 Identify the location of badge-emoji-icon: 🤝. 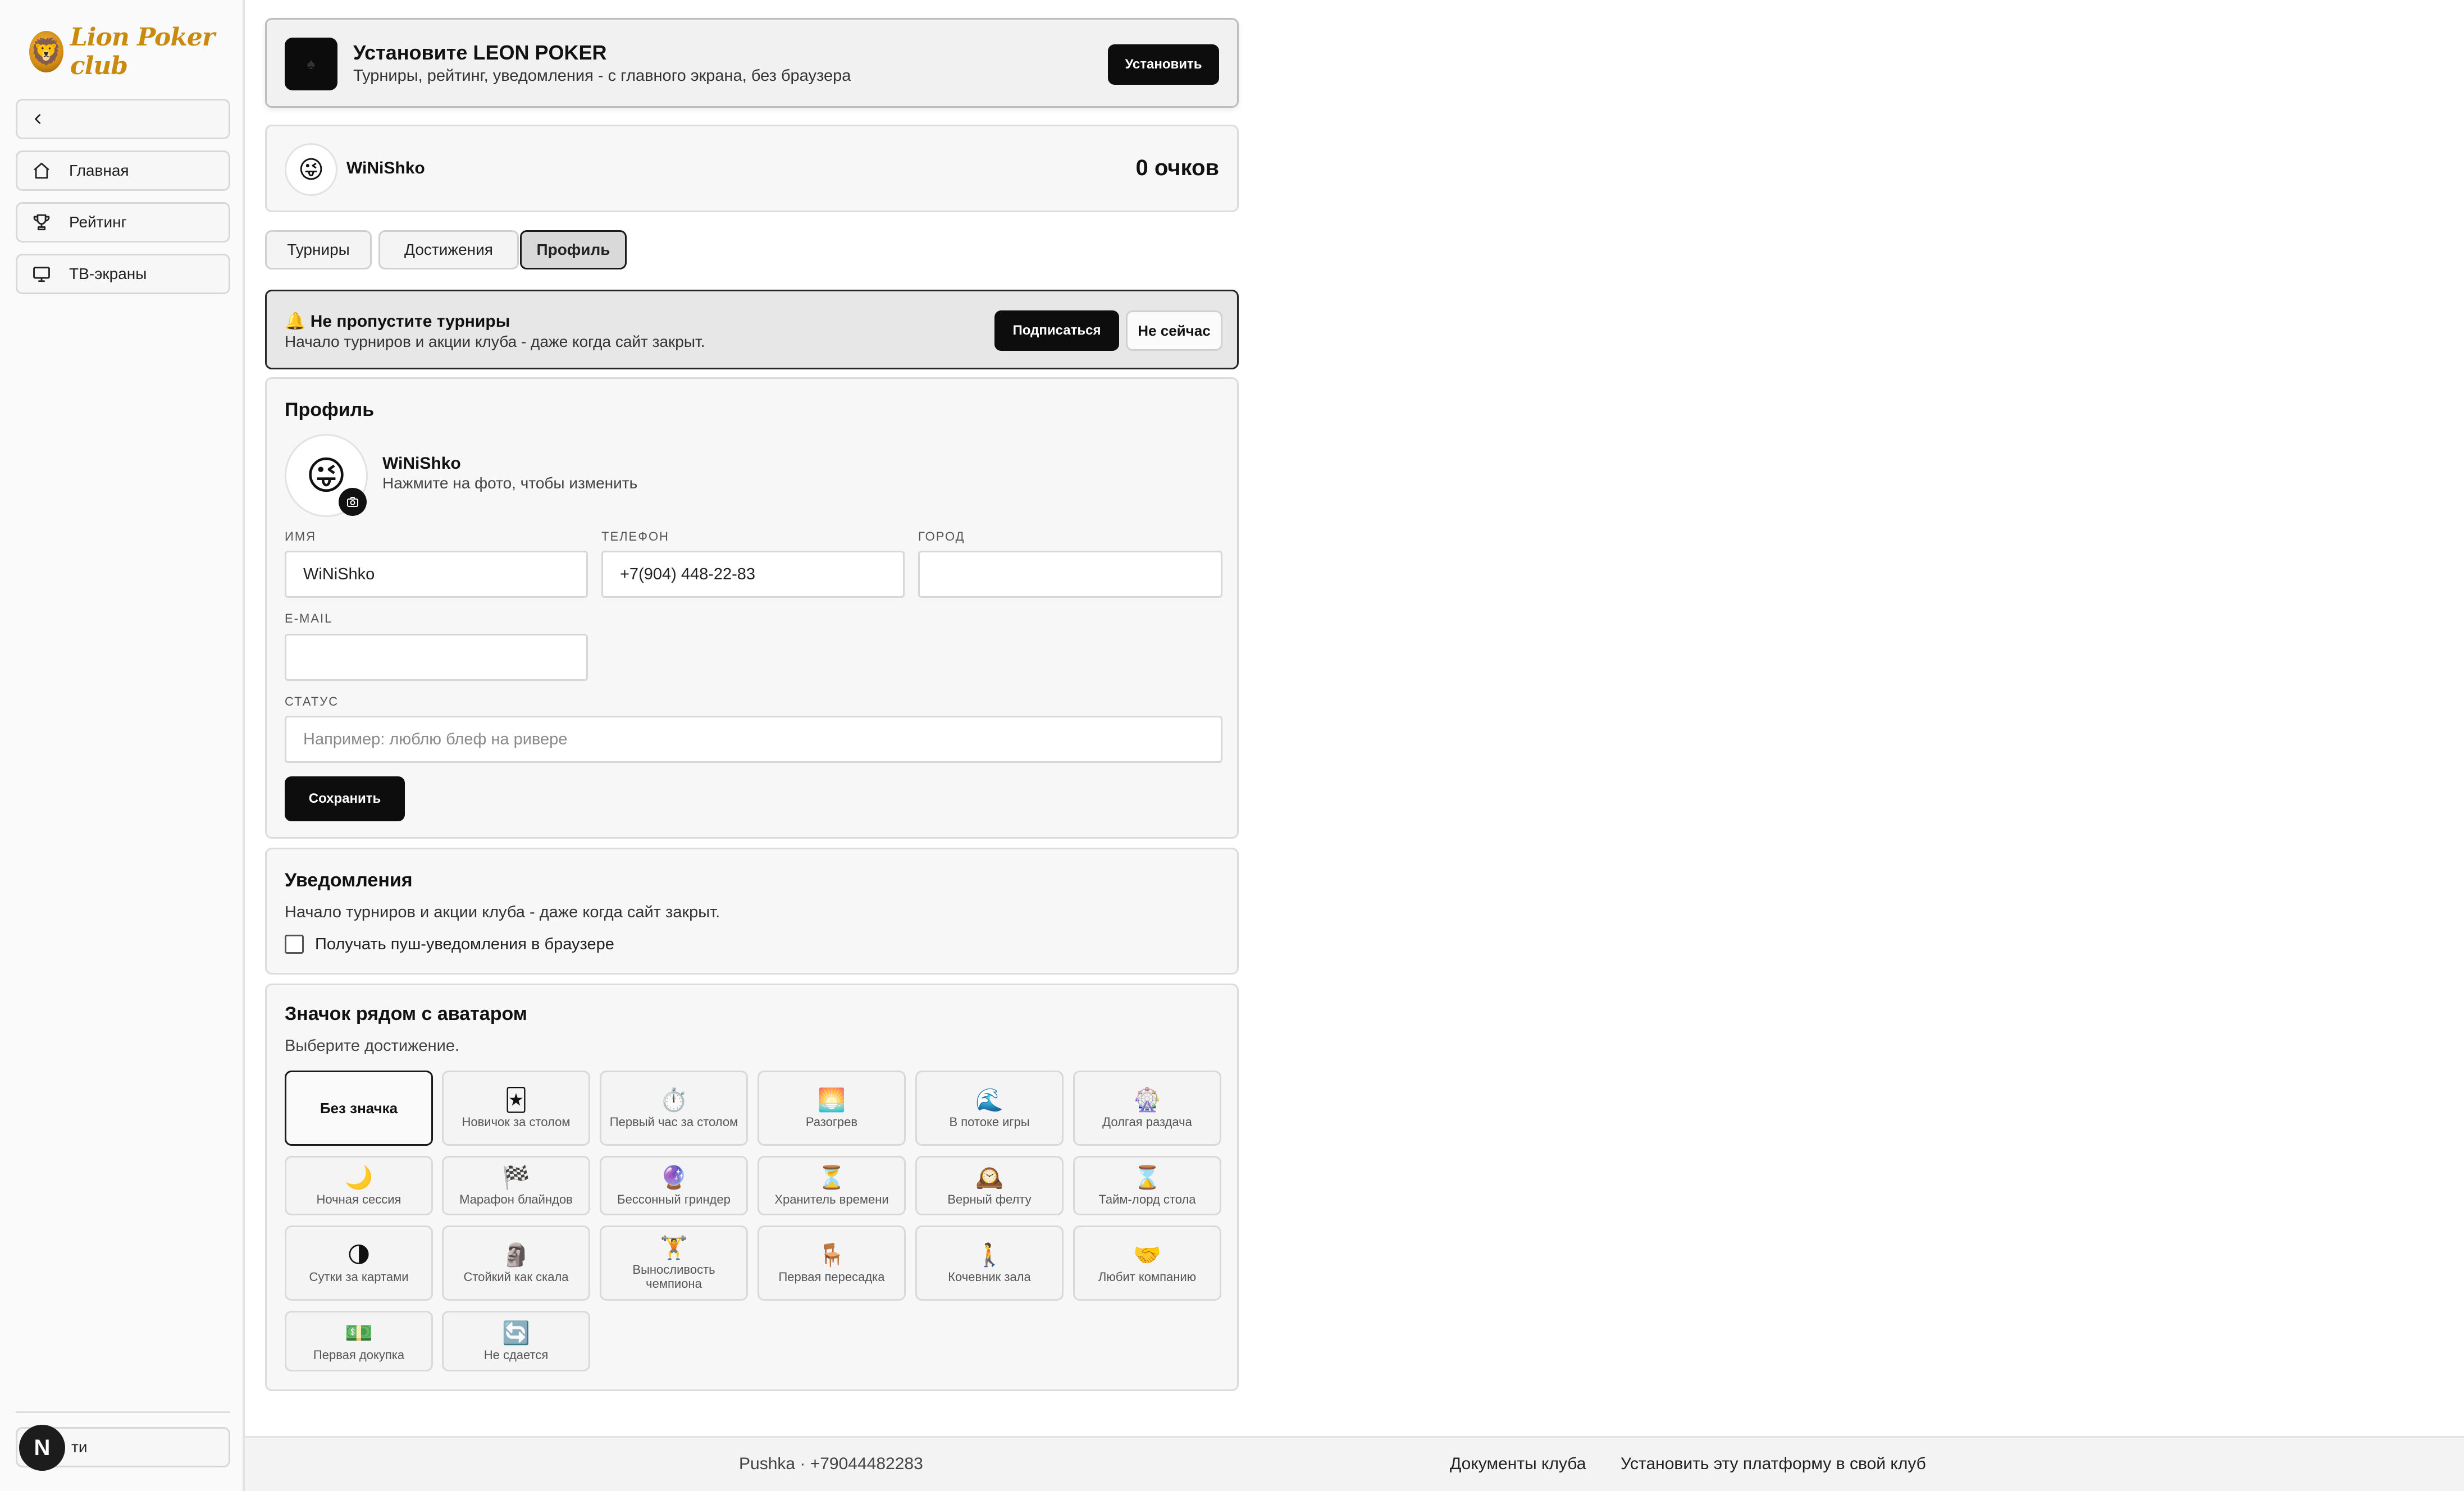
(1147, 1255).